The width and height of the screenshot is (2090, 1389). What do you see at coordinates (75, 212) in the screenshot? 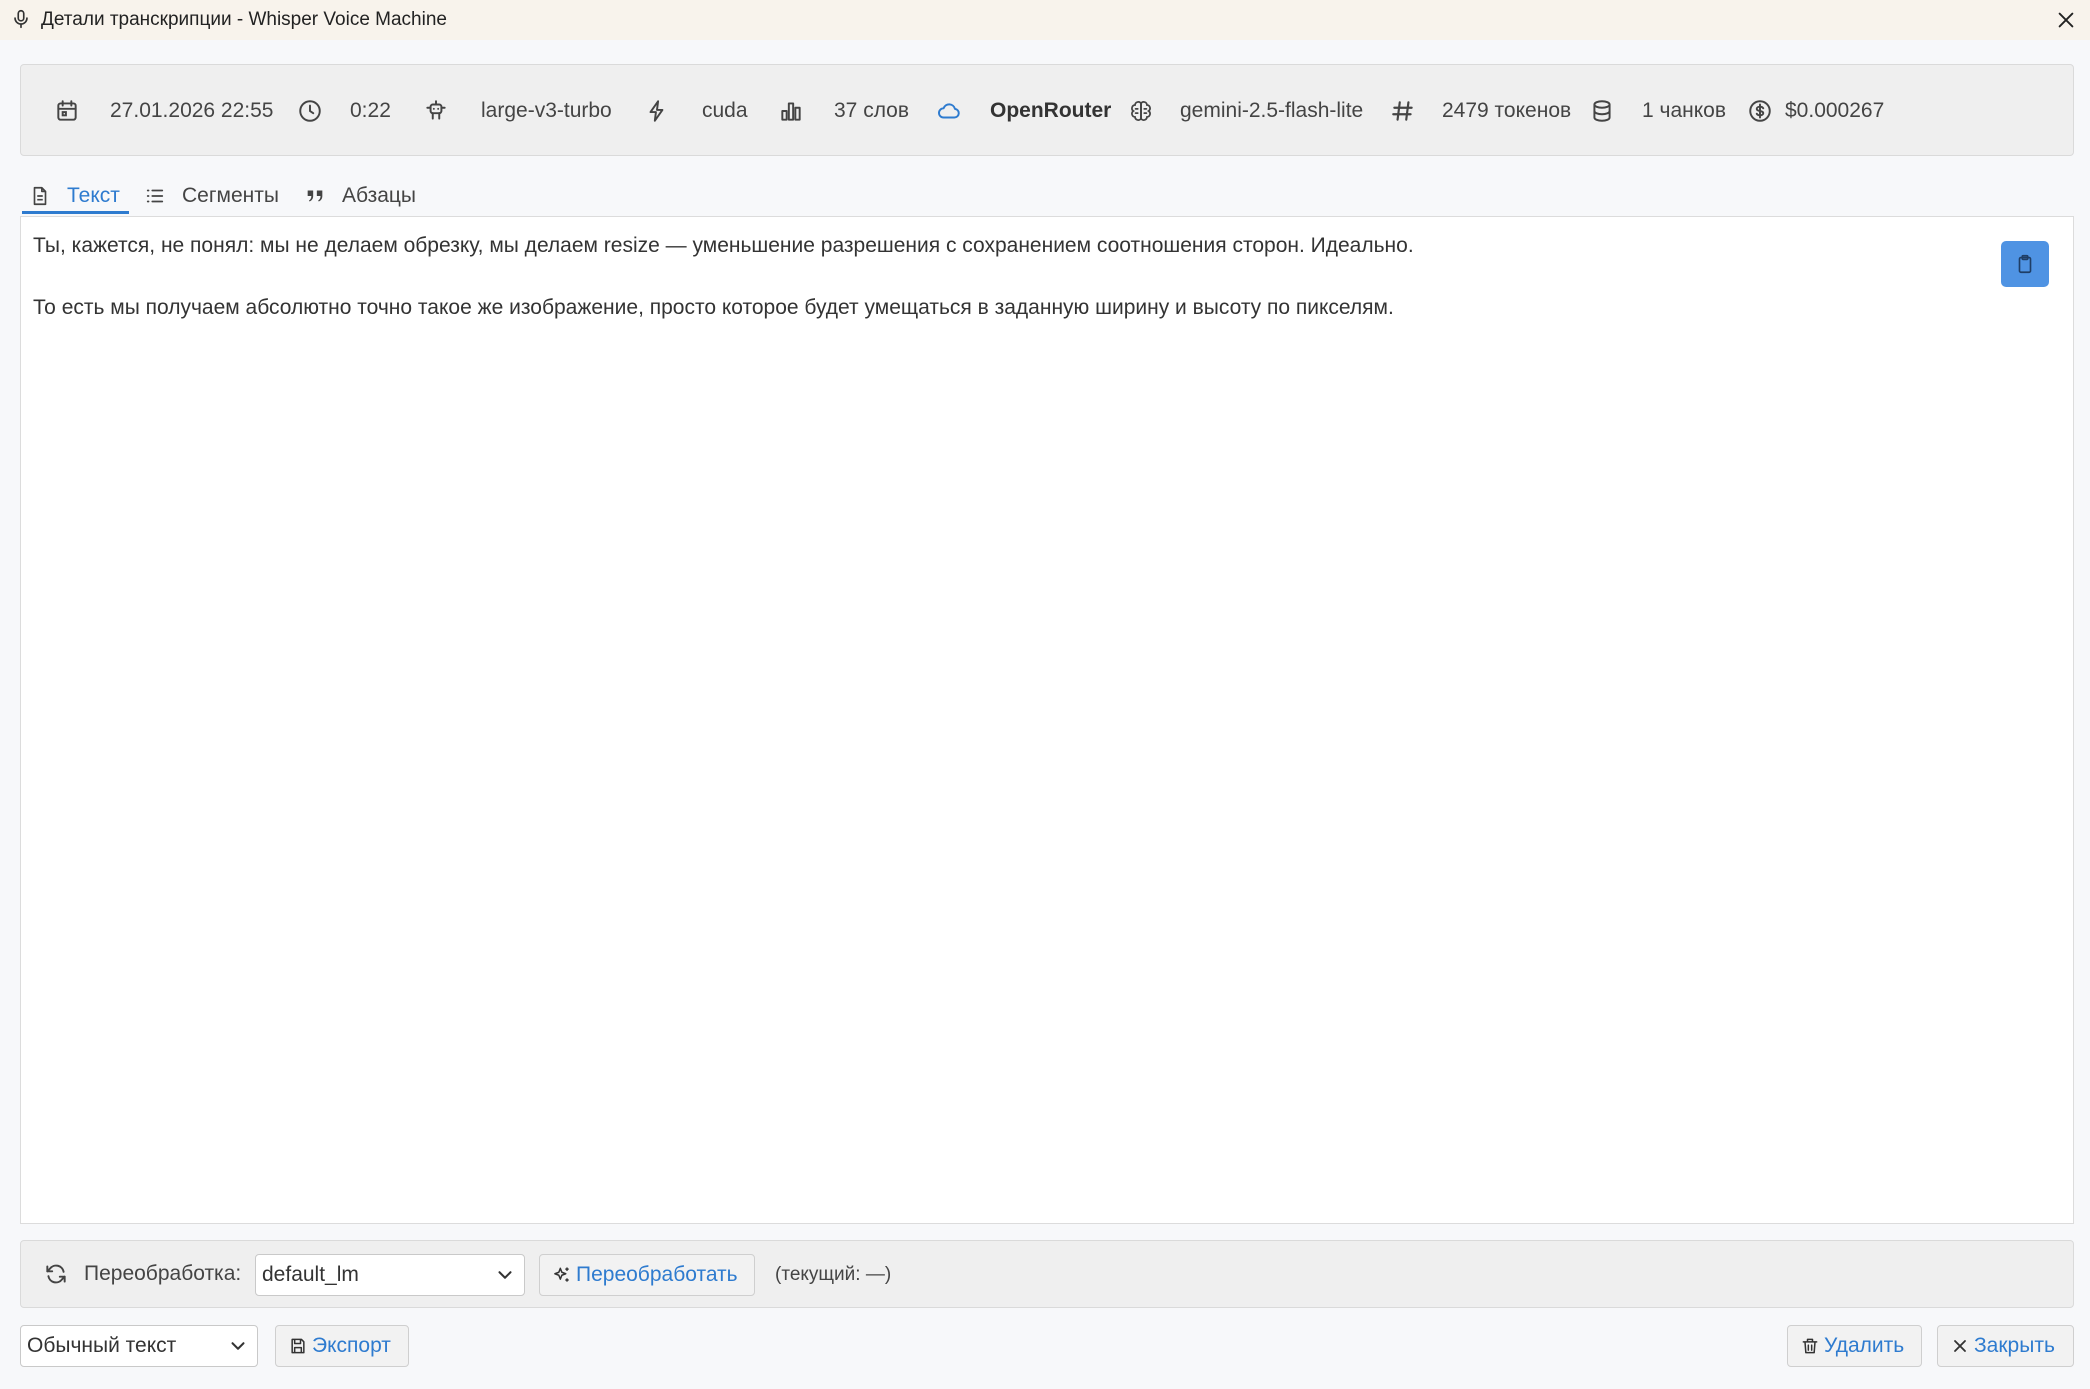
I see `active-tab-indicator` at bounding box center [75, 212].